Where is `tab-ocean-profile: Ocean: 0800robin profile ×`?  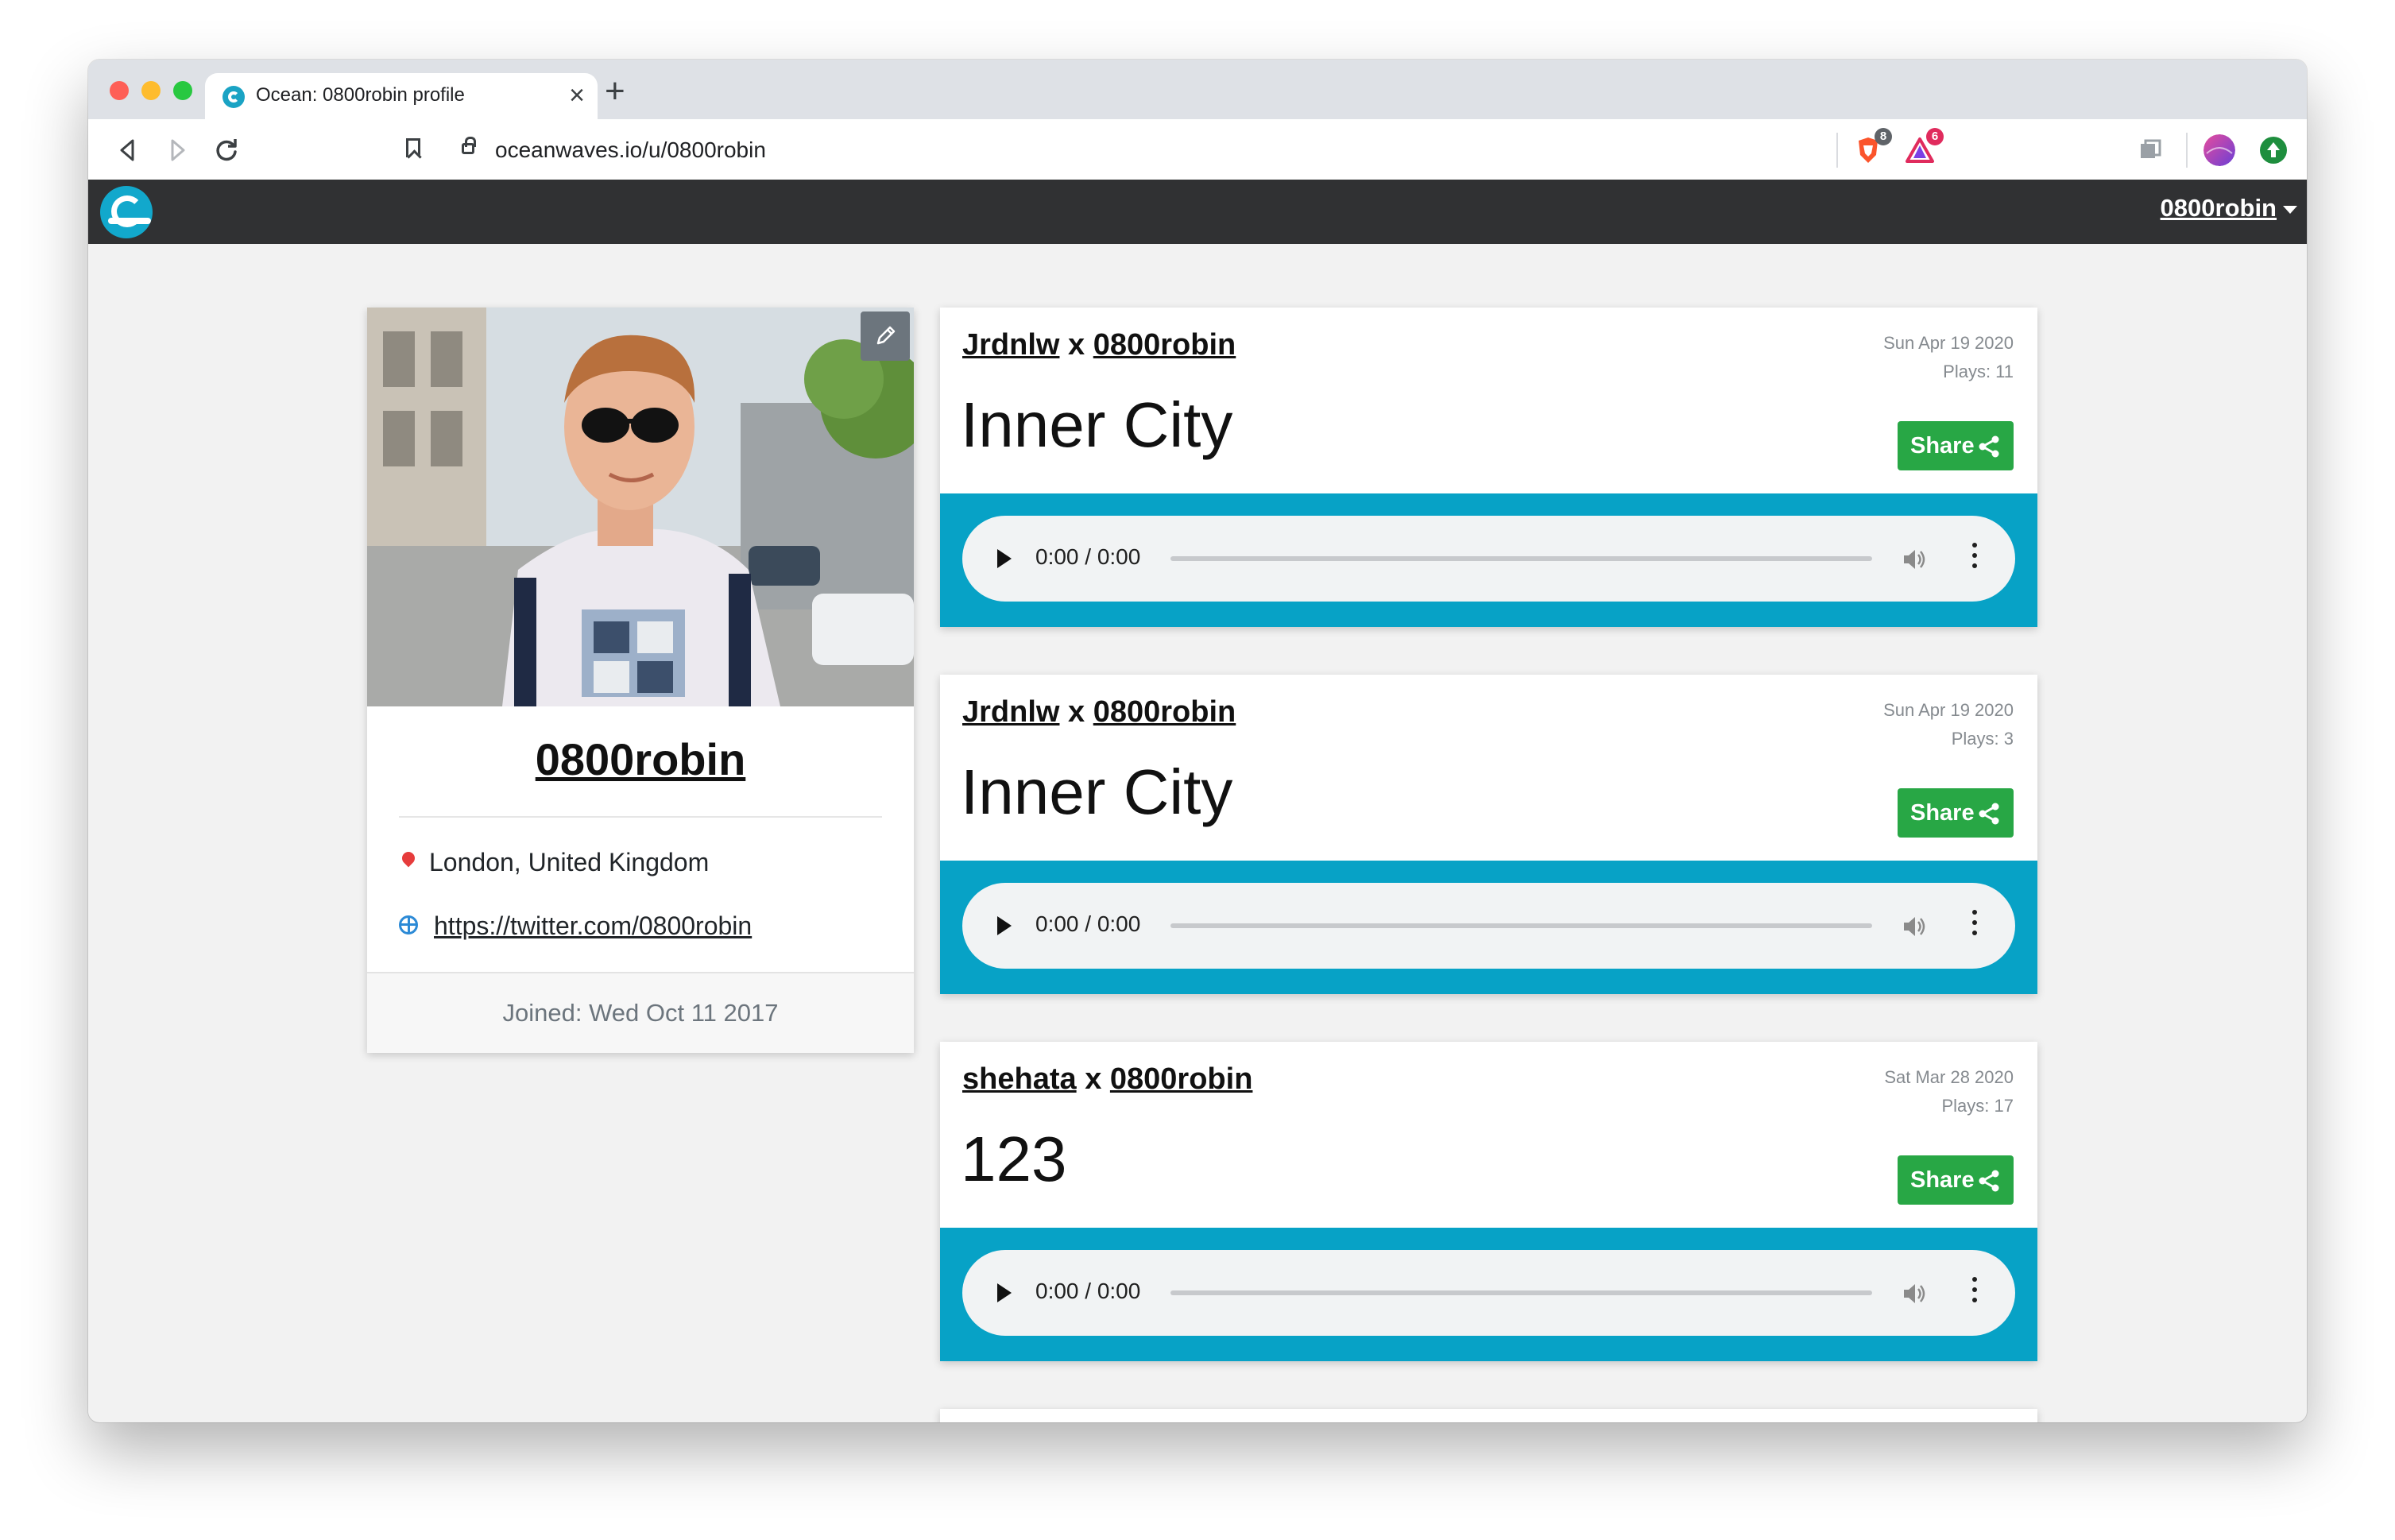
tab-ocean-profile: Ocean: 0800robin profile × is located at coordinates (401, 96).